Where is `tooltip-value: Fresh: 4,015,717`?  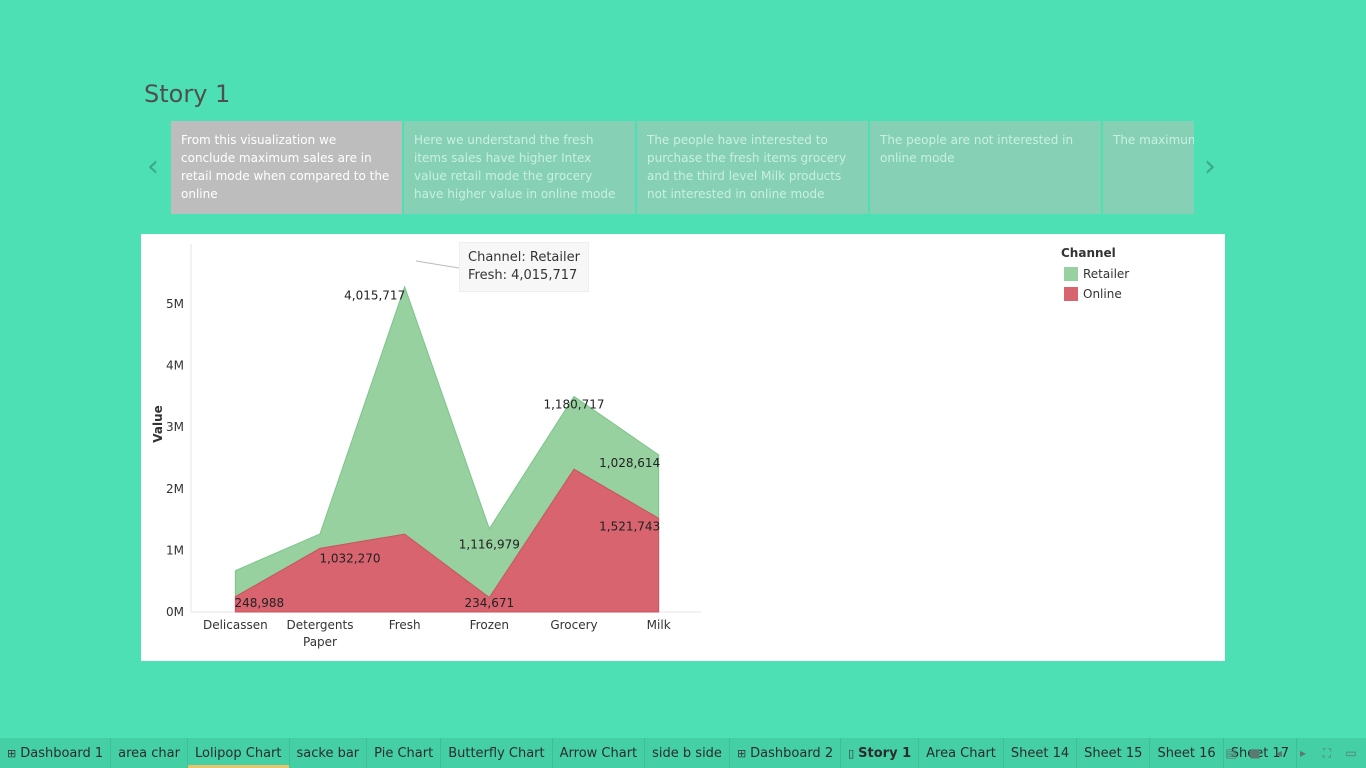
tooltip-value: Fresh: 4,015,717 is located at coordinates (523, 275).